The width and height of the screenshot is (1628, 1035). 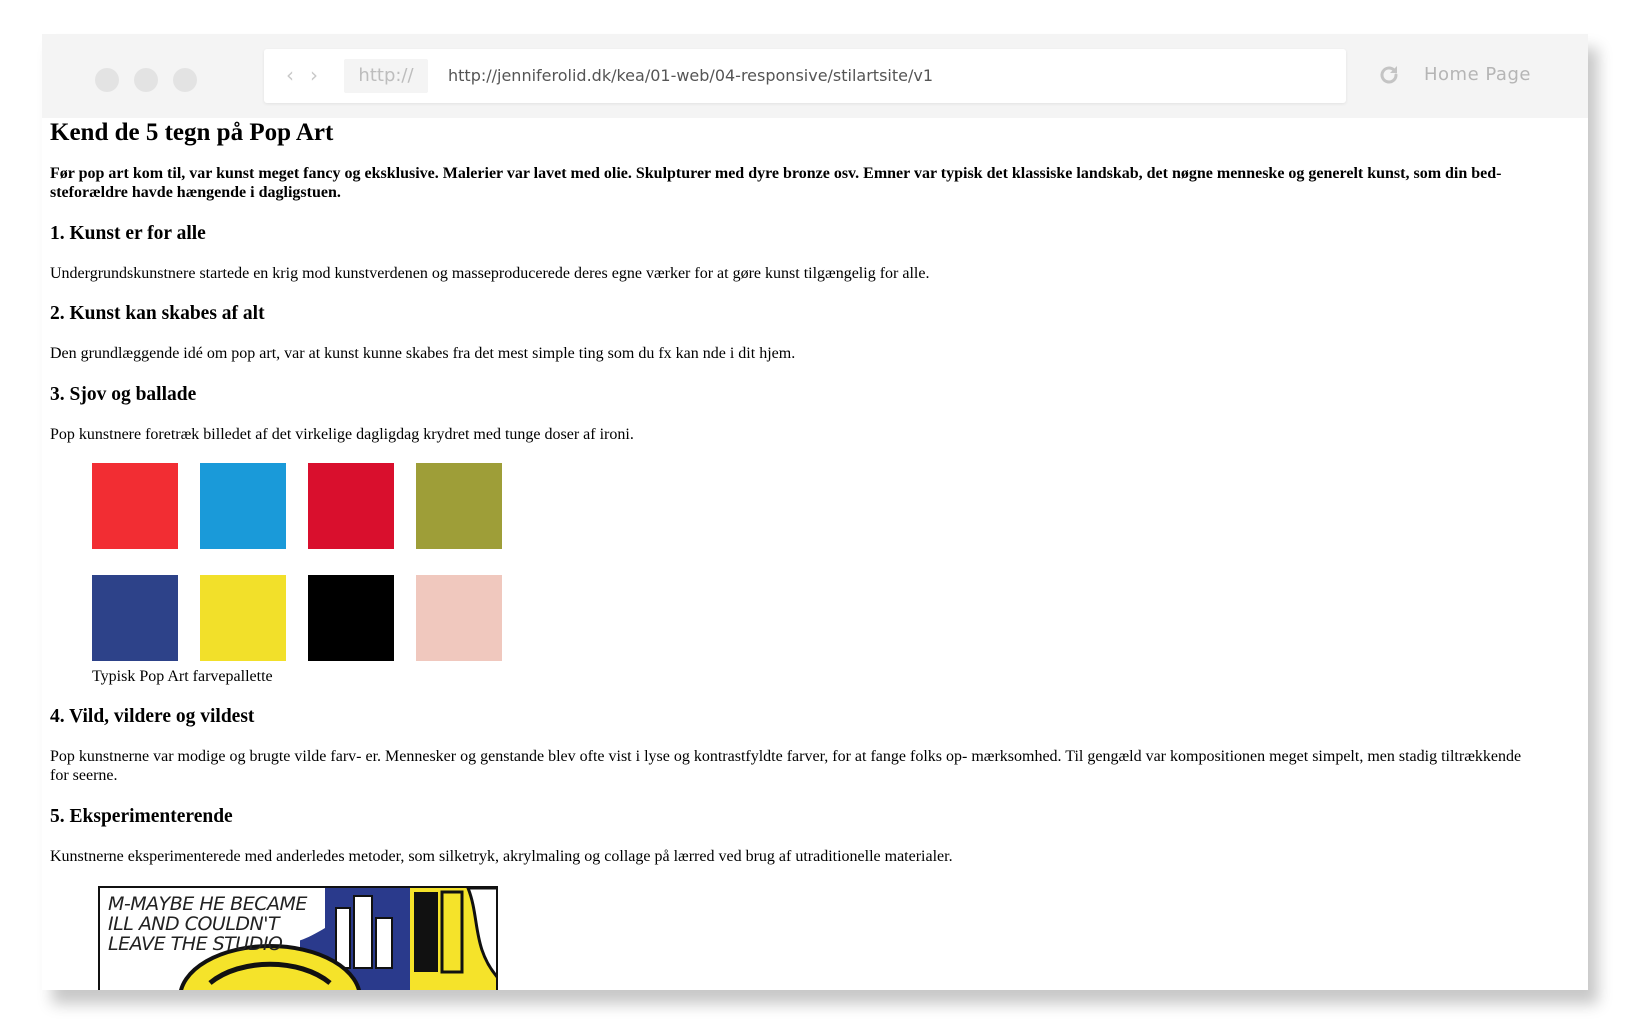 I want to click on section-heading-5: 5. Eksperimenterende, so click(x=141, y=816).